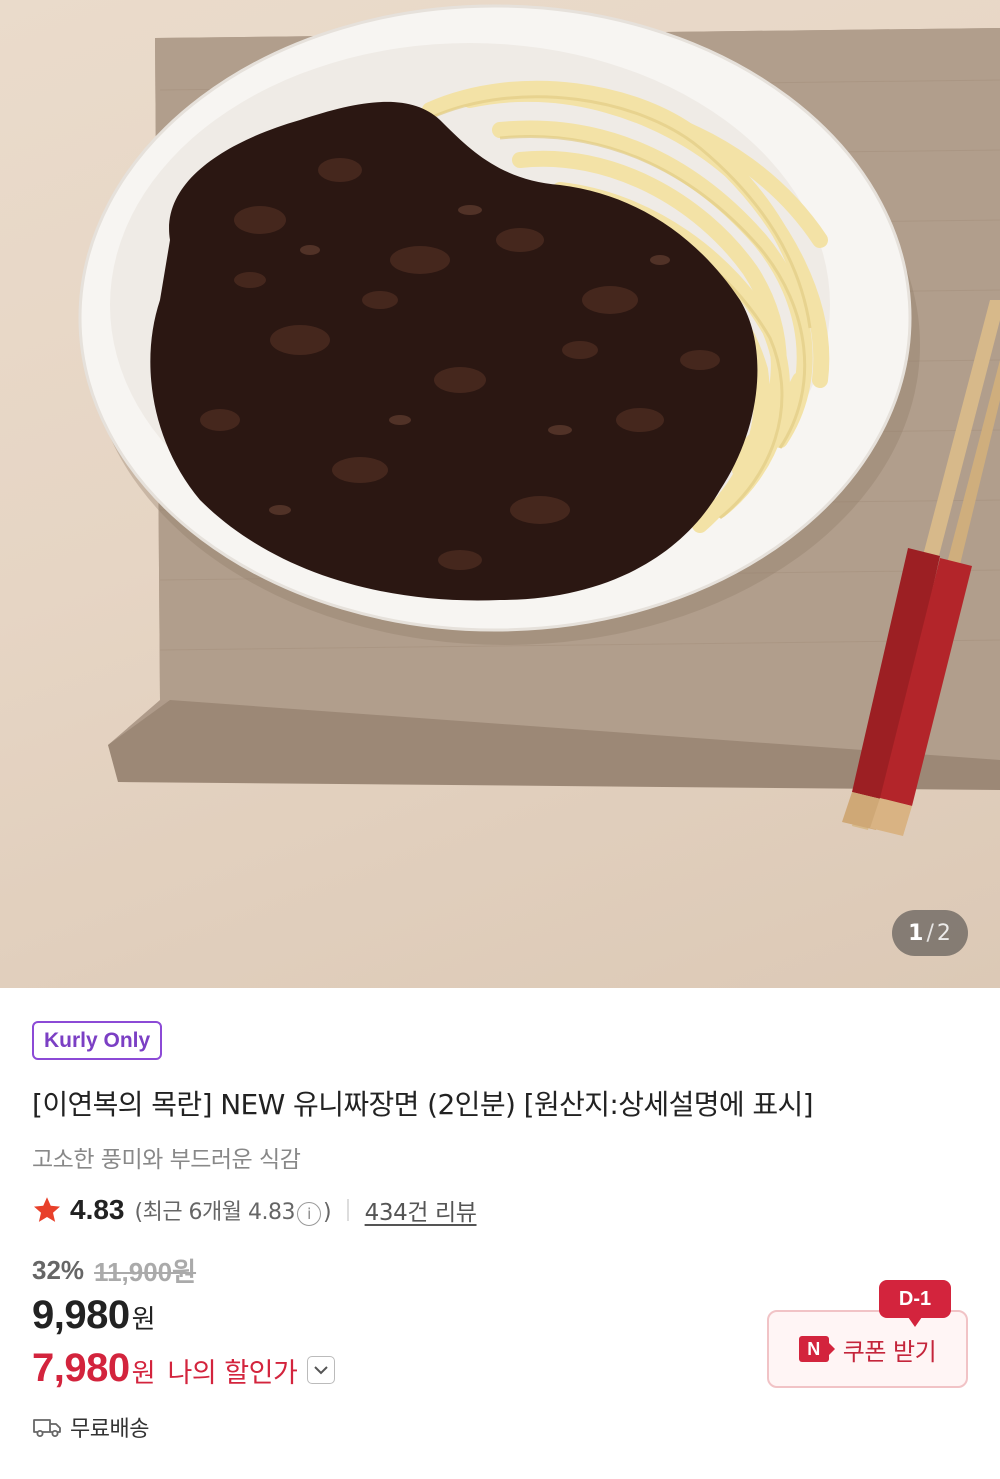  Describe the element at coordinates (166, 1160) in the screenshot. I see `product-subtitle: 고소한 풍미와 부드러운 식감` at that location.